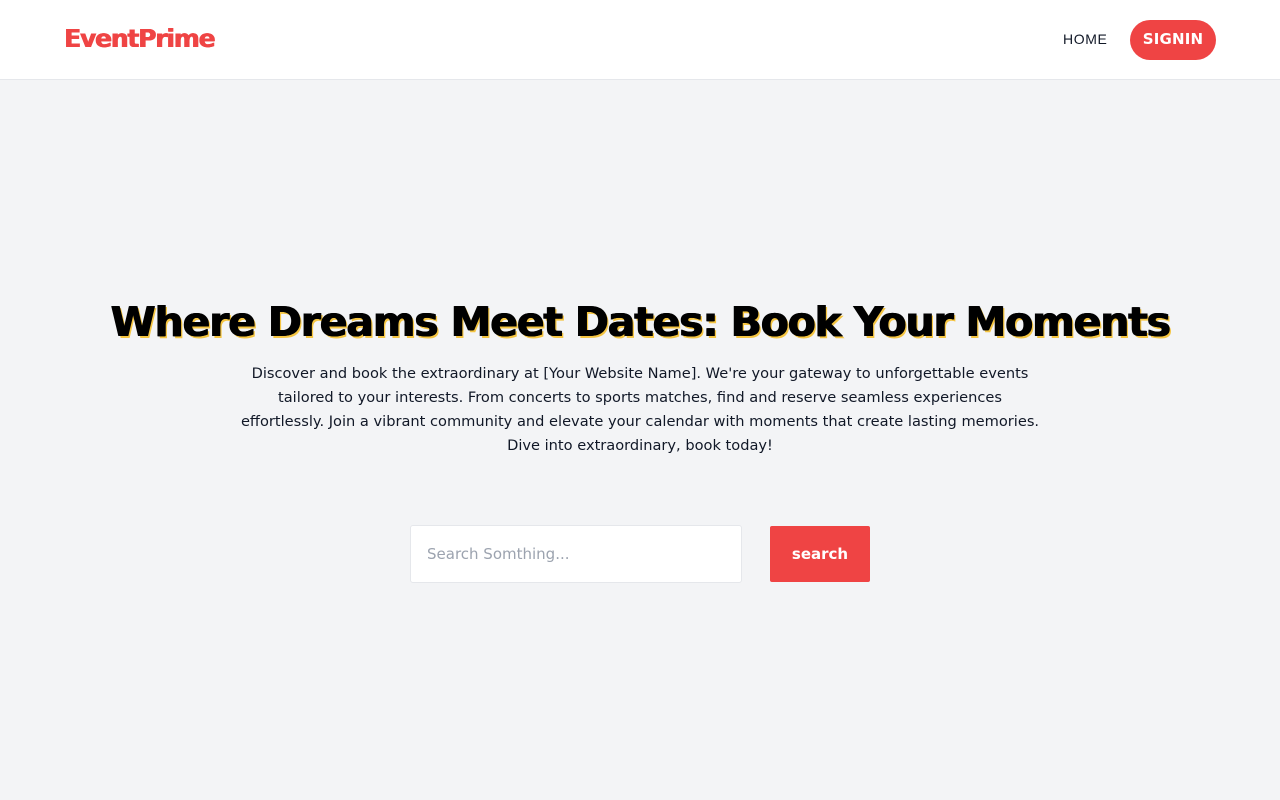  Describe the element at coordinates (820, 554) in the screenshot. I see `search-button: search` at that location.